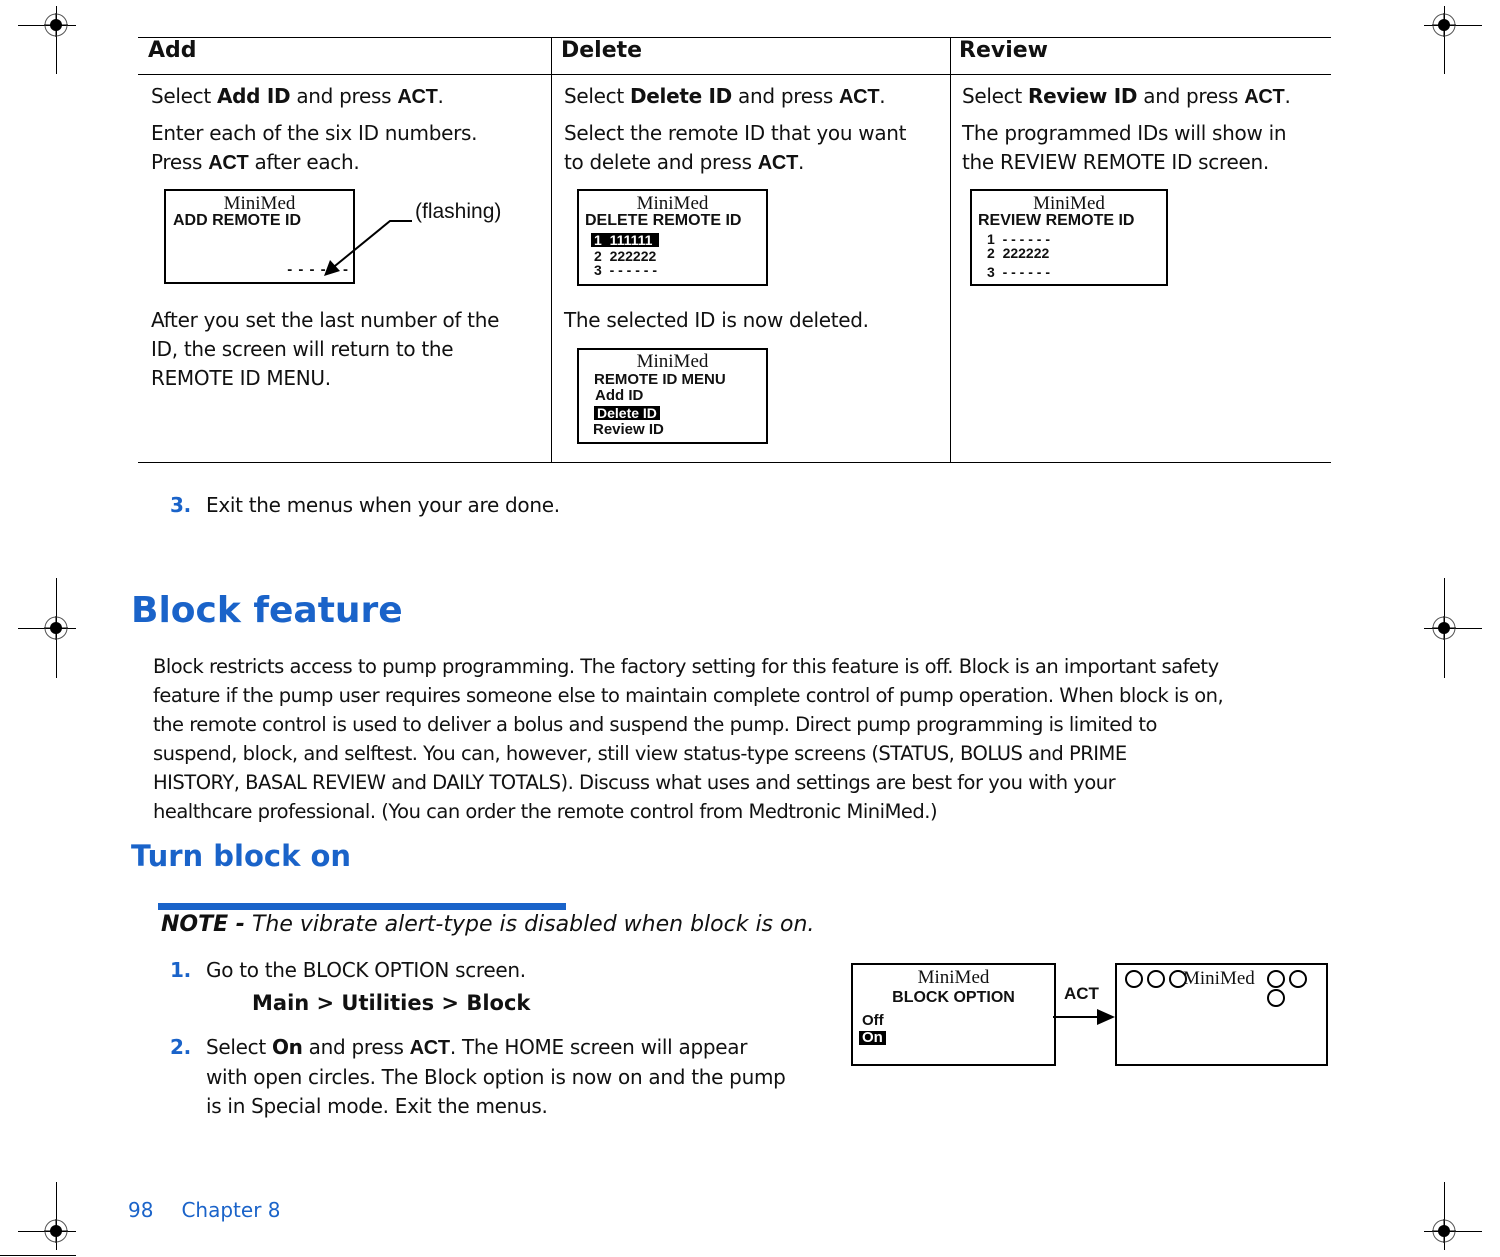 The width and height of the screenshot is (1500, 1257). Describe the element at coordinates (180, 1047) in the screenshot. I see `step-number: 2.` at that location.